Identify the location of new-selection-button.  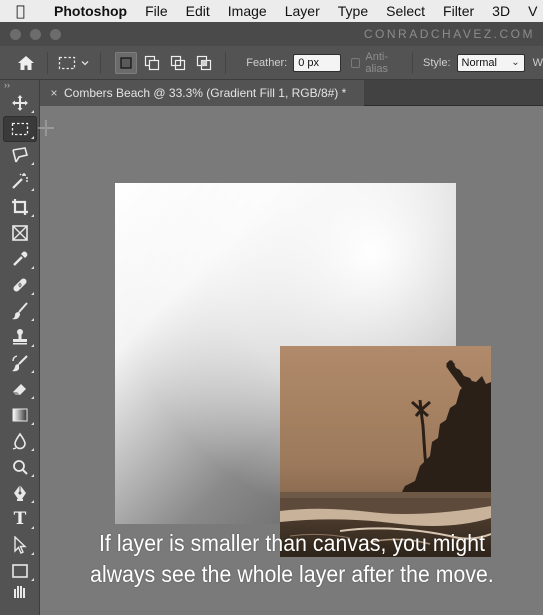
(126, 62).